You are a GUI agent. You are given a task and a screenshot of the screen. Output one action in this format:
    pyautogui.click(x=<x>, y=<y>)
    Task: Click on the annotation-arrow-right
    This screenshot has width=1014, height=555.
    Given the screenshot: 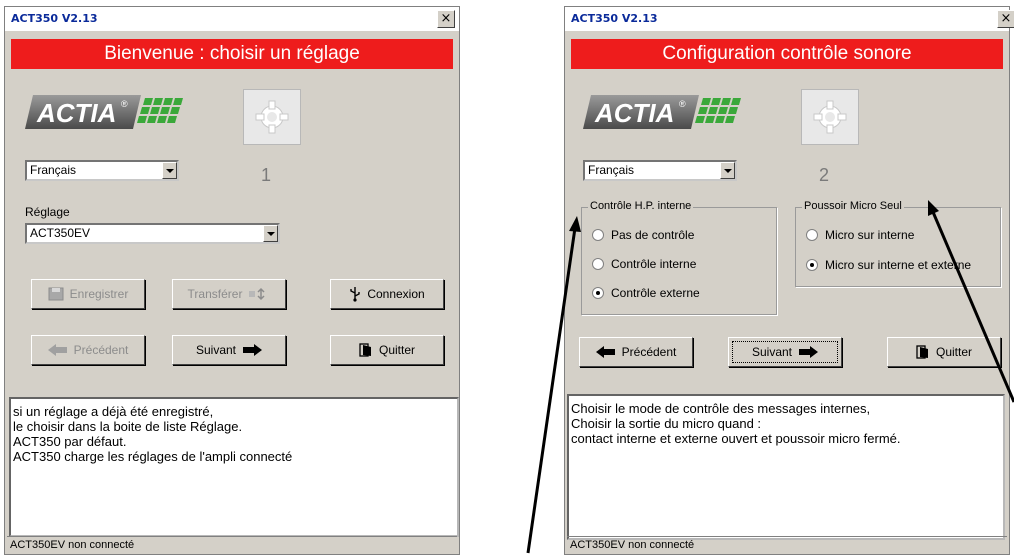 What is the action you would take?
    pyautogui.click(x=971, y=301)
    